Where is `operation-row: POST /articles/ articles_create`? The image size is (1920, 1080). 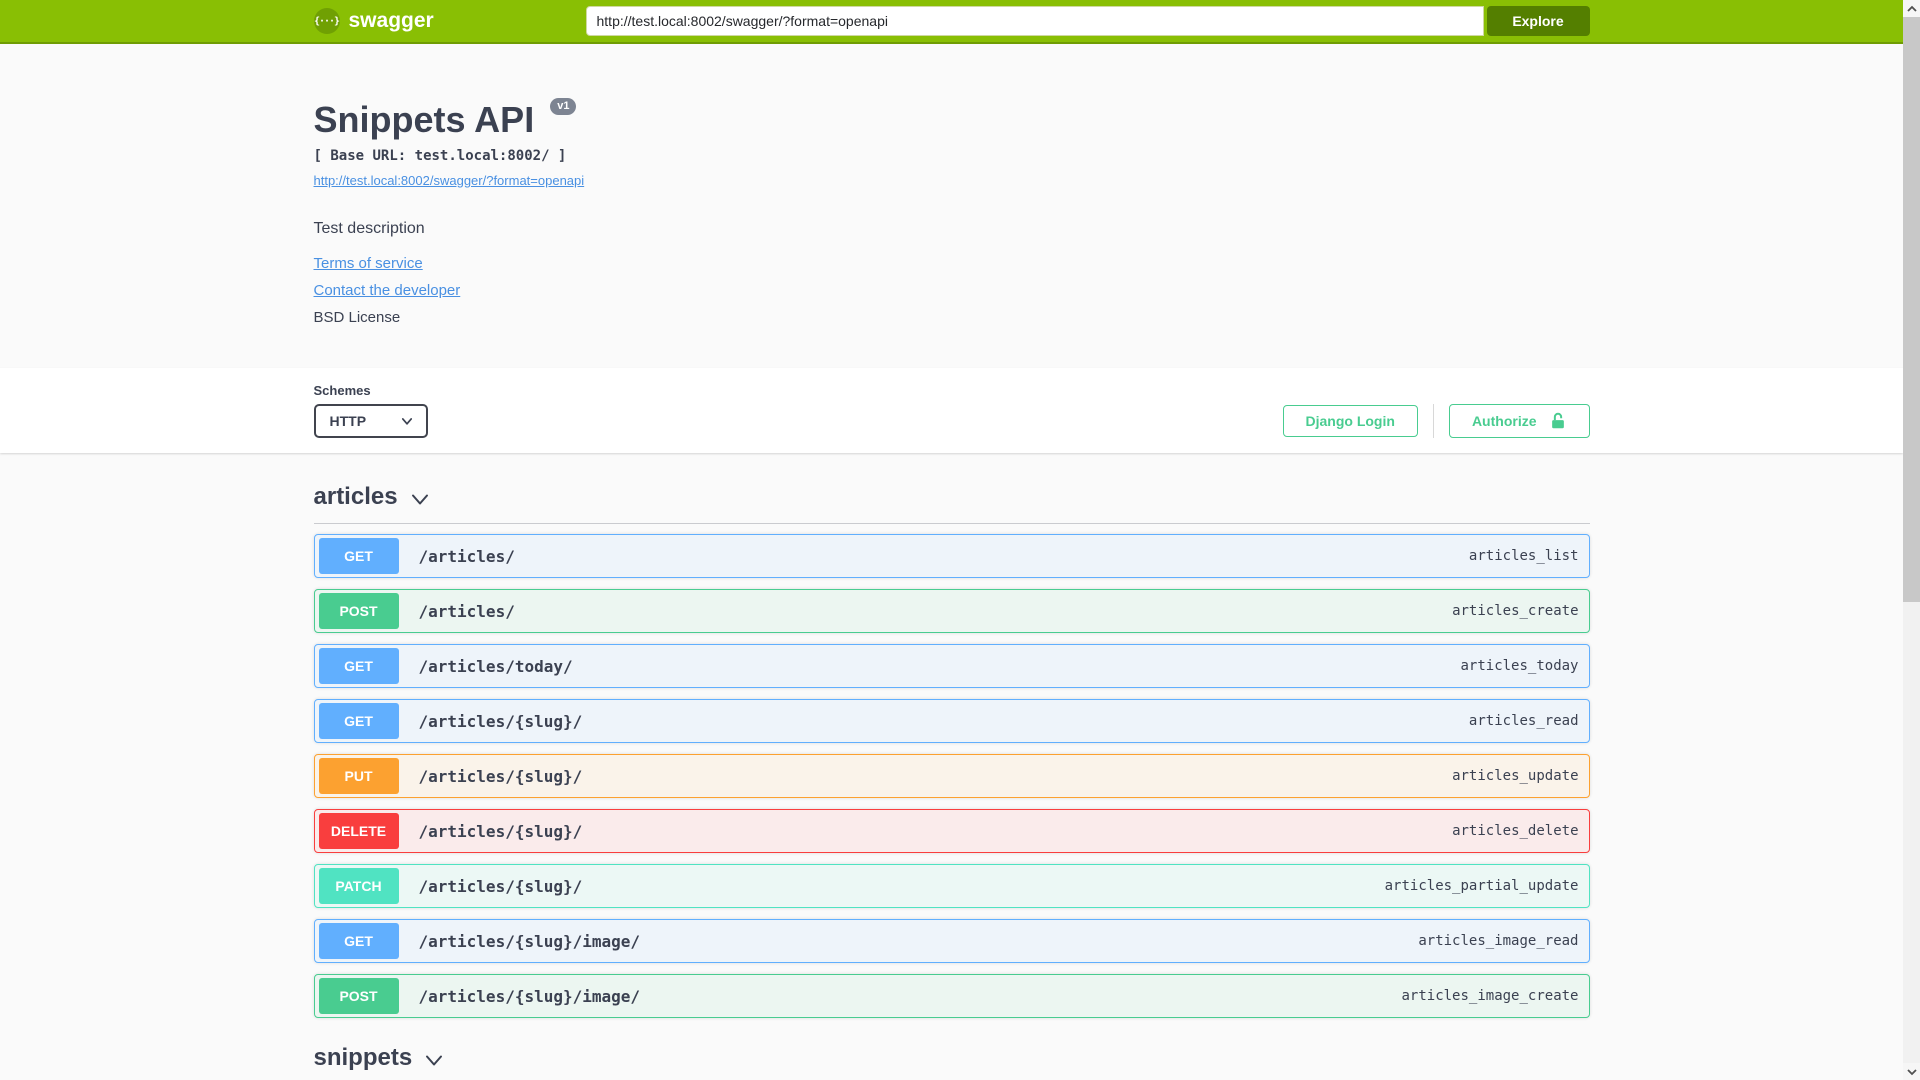 operation-row: POST /articles/ articles_create is located at coordinates (951, 611).